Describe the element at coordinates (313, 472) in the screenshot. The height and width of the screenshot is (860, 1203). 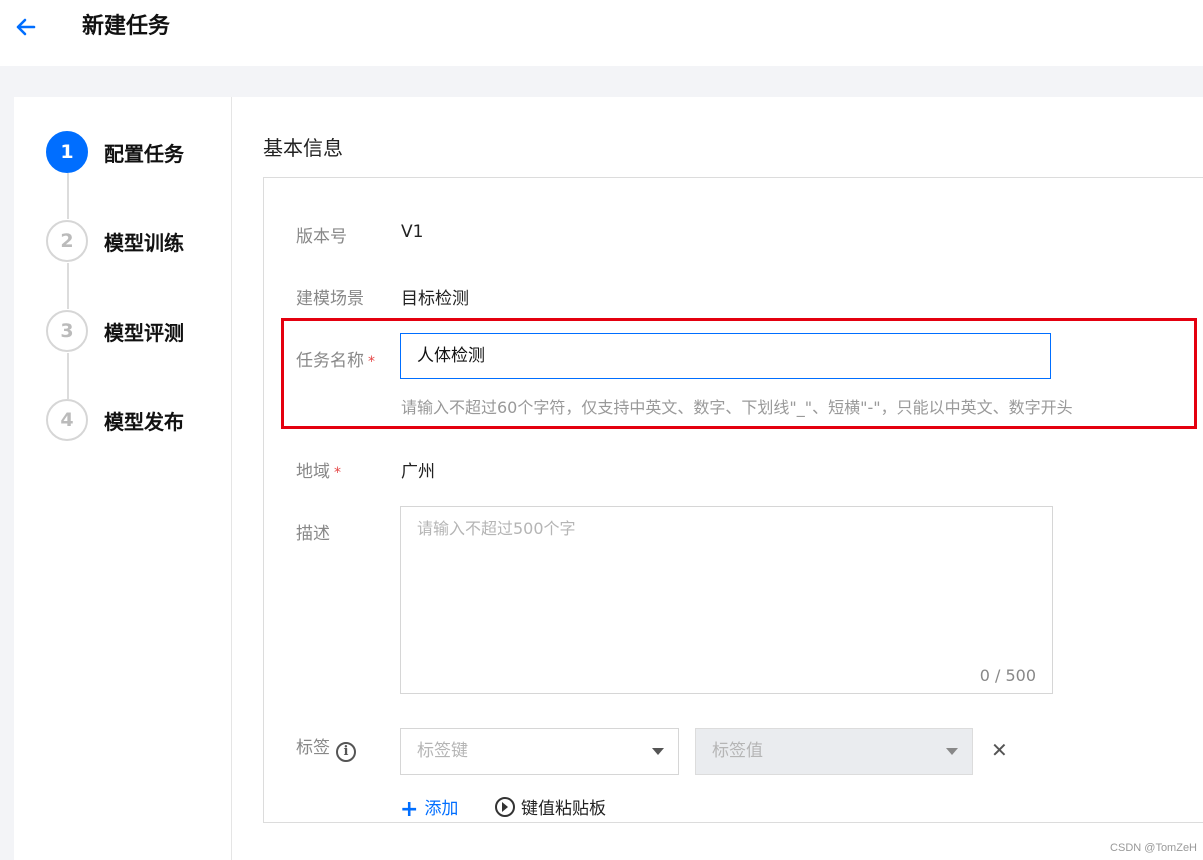
I see `region-label-text: 地域` at that location.